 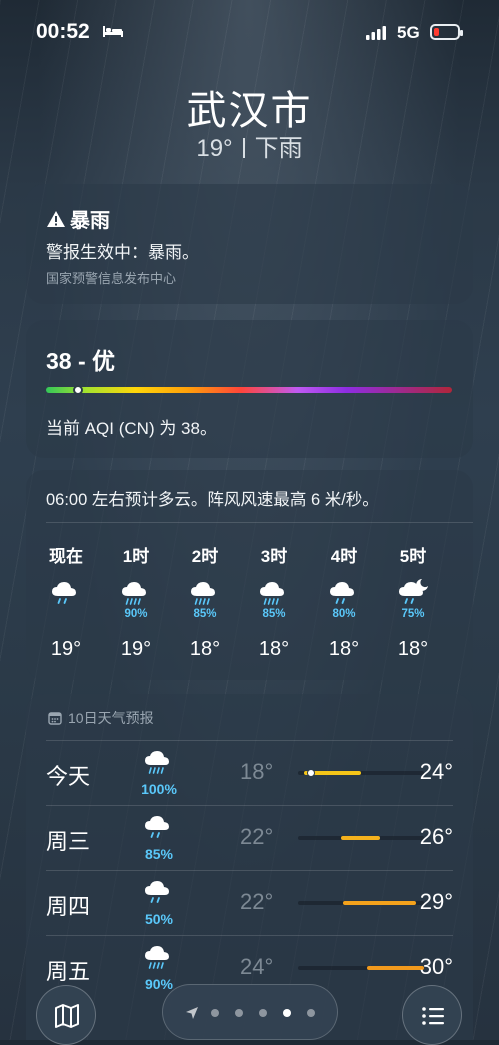 I want to click on day-row: 今天 100% 18° 24°, so click(x=249, y=772).